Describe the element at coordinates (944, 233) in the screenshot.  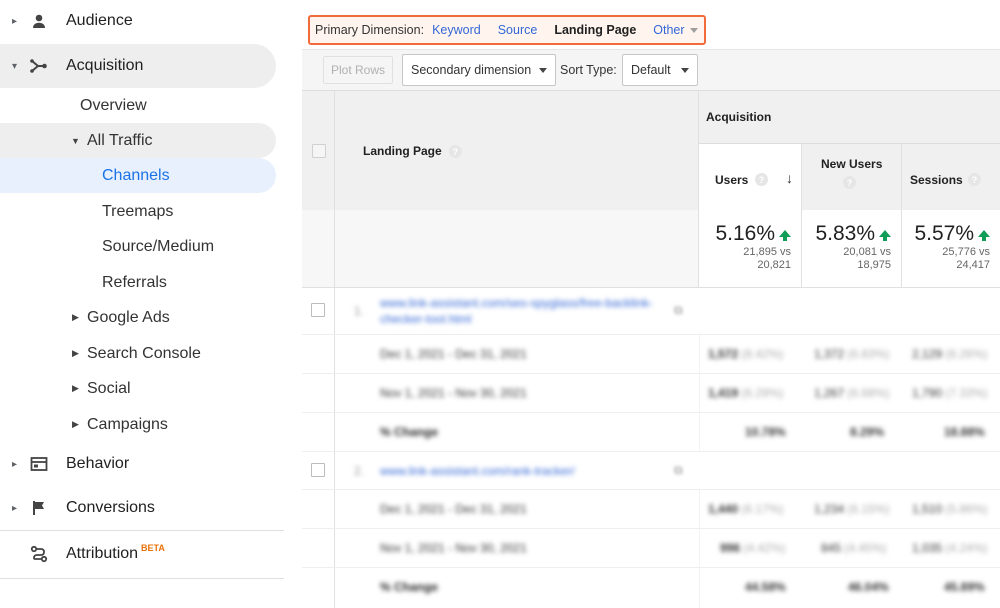
I see `sessions-change-pct: 5.57%` at that location.